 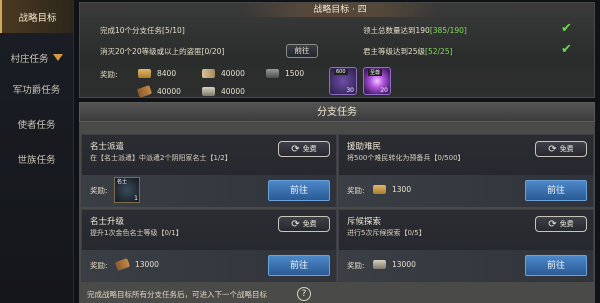 What do you see at coordinates (343, 81) in the screenshot?
I see `reward-item-box: 600 30` at bounding box center [343, 81].